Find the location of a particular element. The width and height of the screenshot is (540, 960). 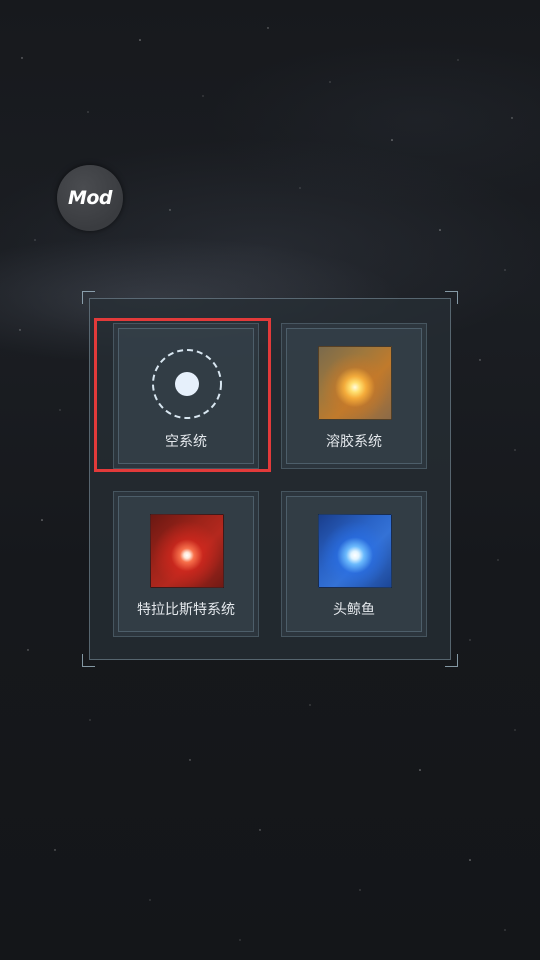

slot-label: 空系统 is located at coordinates (186, 442).